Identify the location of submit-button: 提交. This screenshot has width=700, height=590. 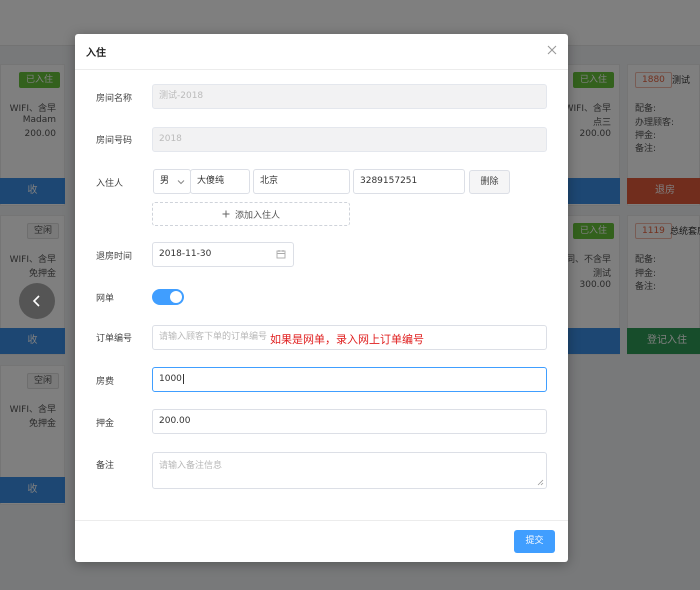
(534, 541).